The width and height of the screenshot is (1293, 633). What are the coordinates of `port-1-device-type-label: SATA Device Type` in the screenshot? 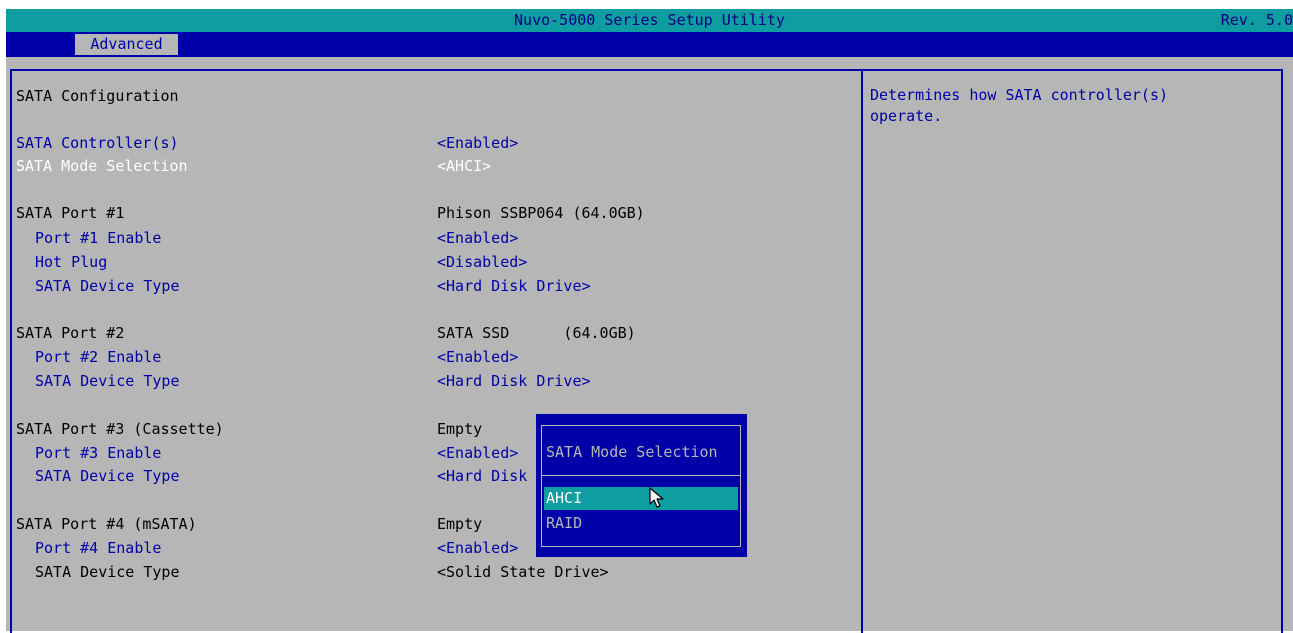 It's located at (107, 286).